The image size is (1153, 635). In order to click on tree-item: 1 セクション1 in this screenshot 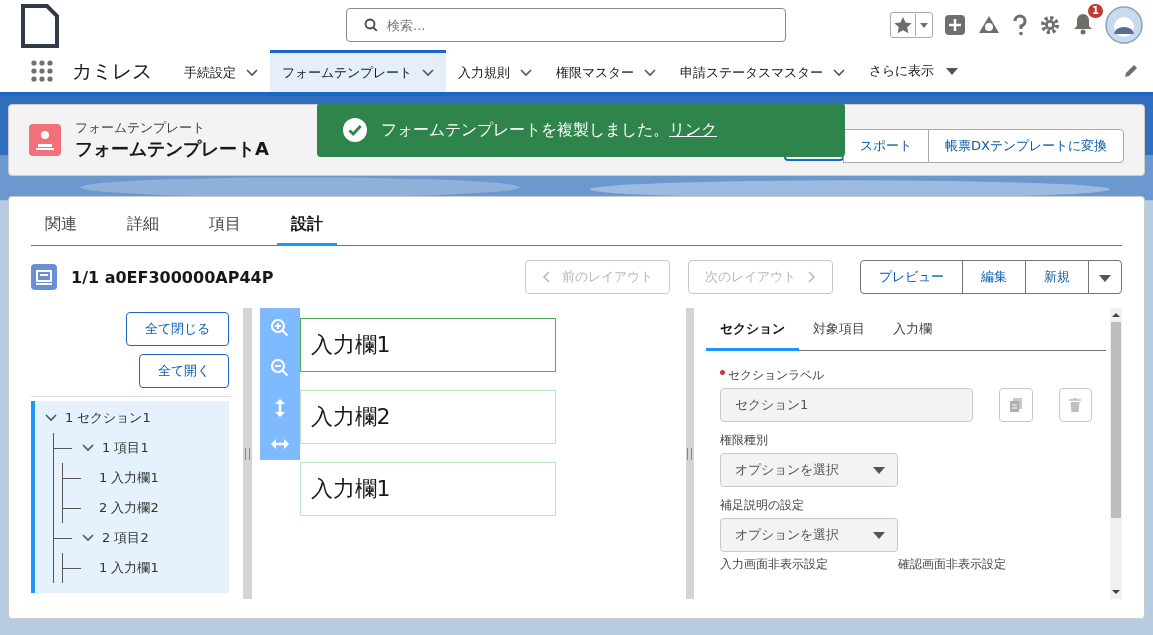, I will do `click(108, 418)`.